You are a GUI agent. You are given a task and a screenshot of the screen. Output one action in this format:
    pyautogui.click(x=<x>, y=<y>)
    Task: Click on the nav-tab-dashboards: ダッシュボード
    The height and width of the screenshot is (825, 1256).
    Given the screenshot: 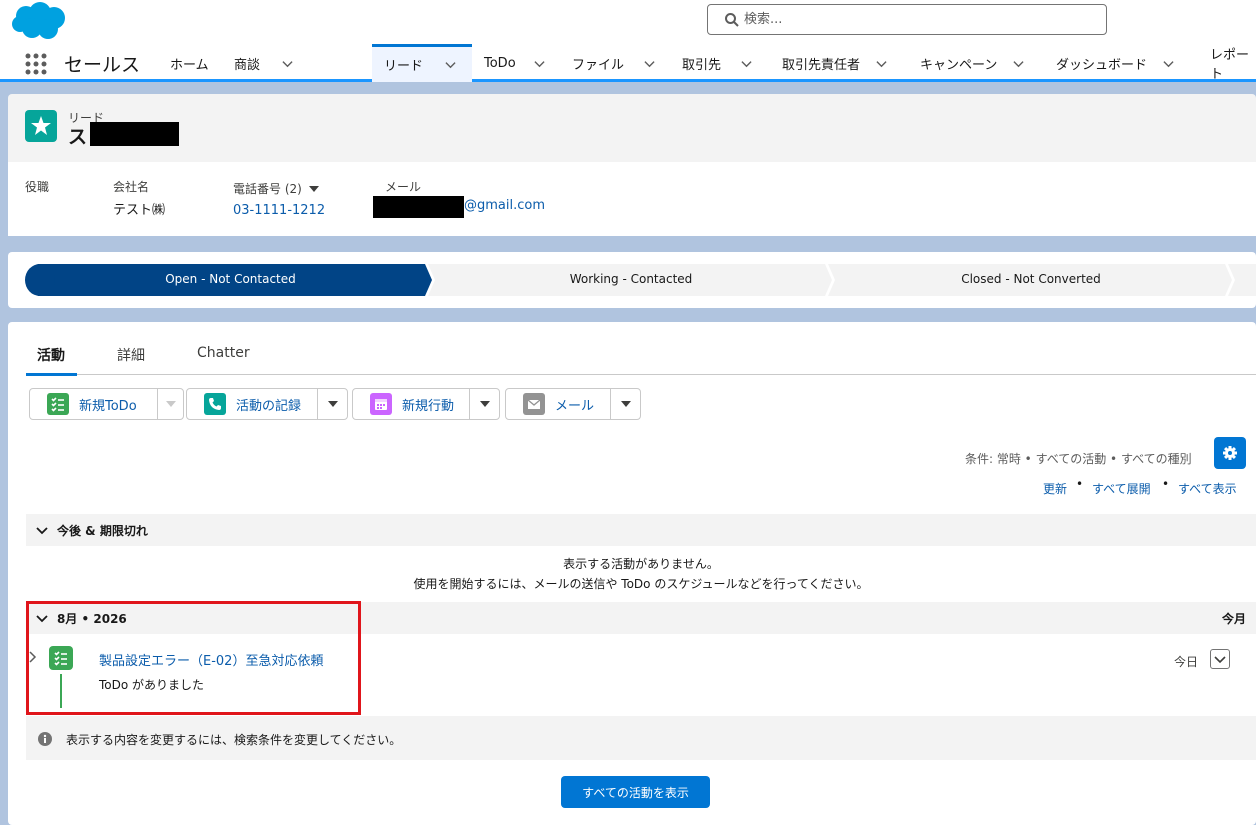 What is the action you would take?
    pyautogui.click(x=1121, y=63)
    